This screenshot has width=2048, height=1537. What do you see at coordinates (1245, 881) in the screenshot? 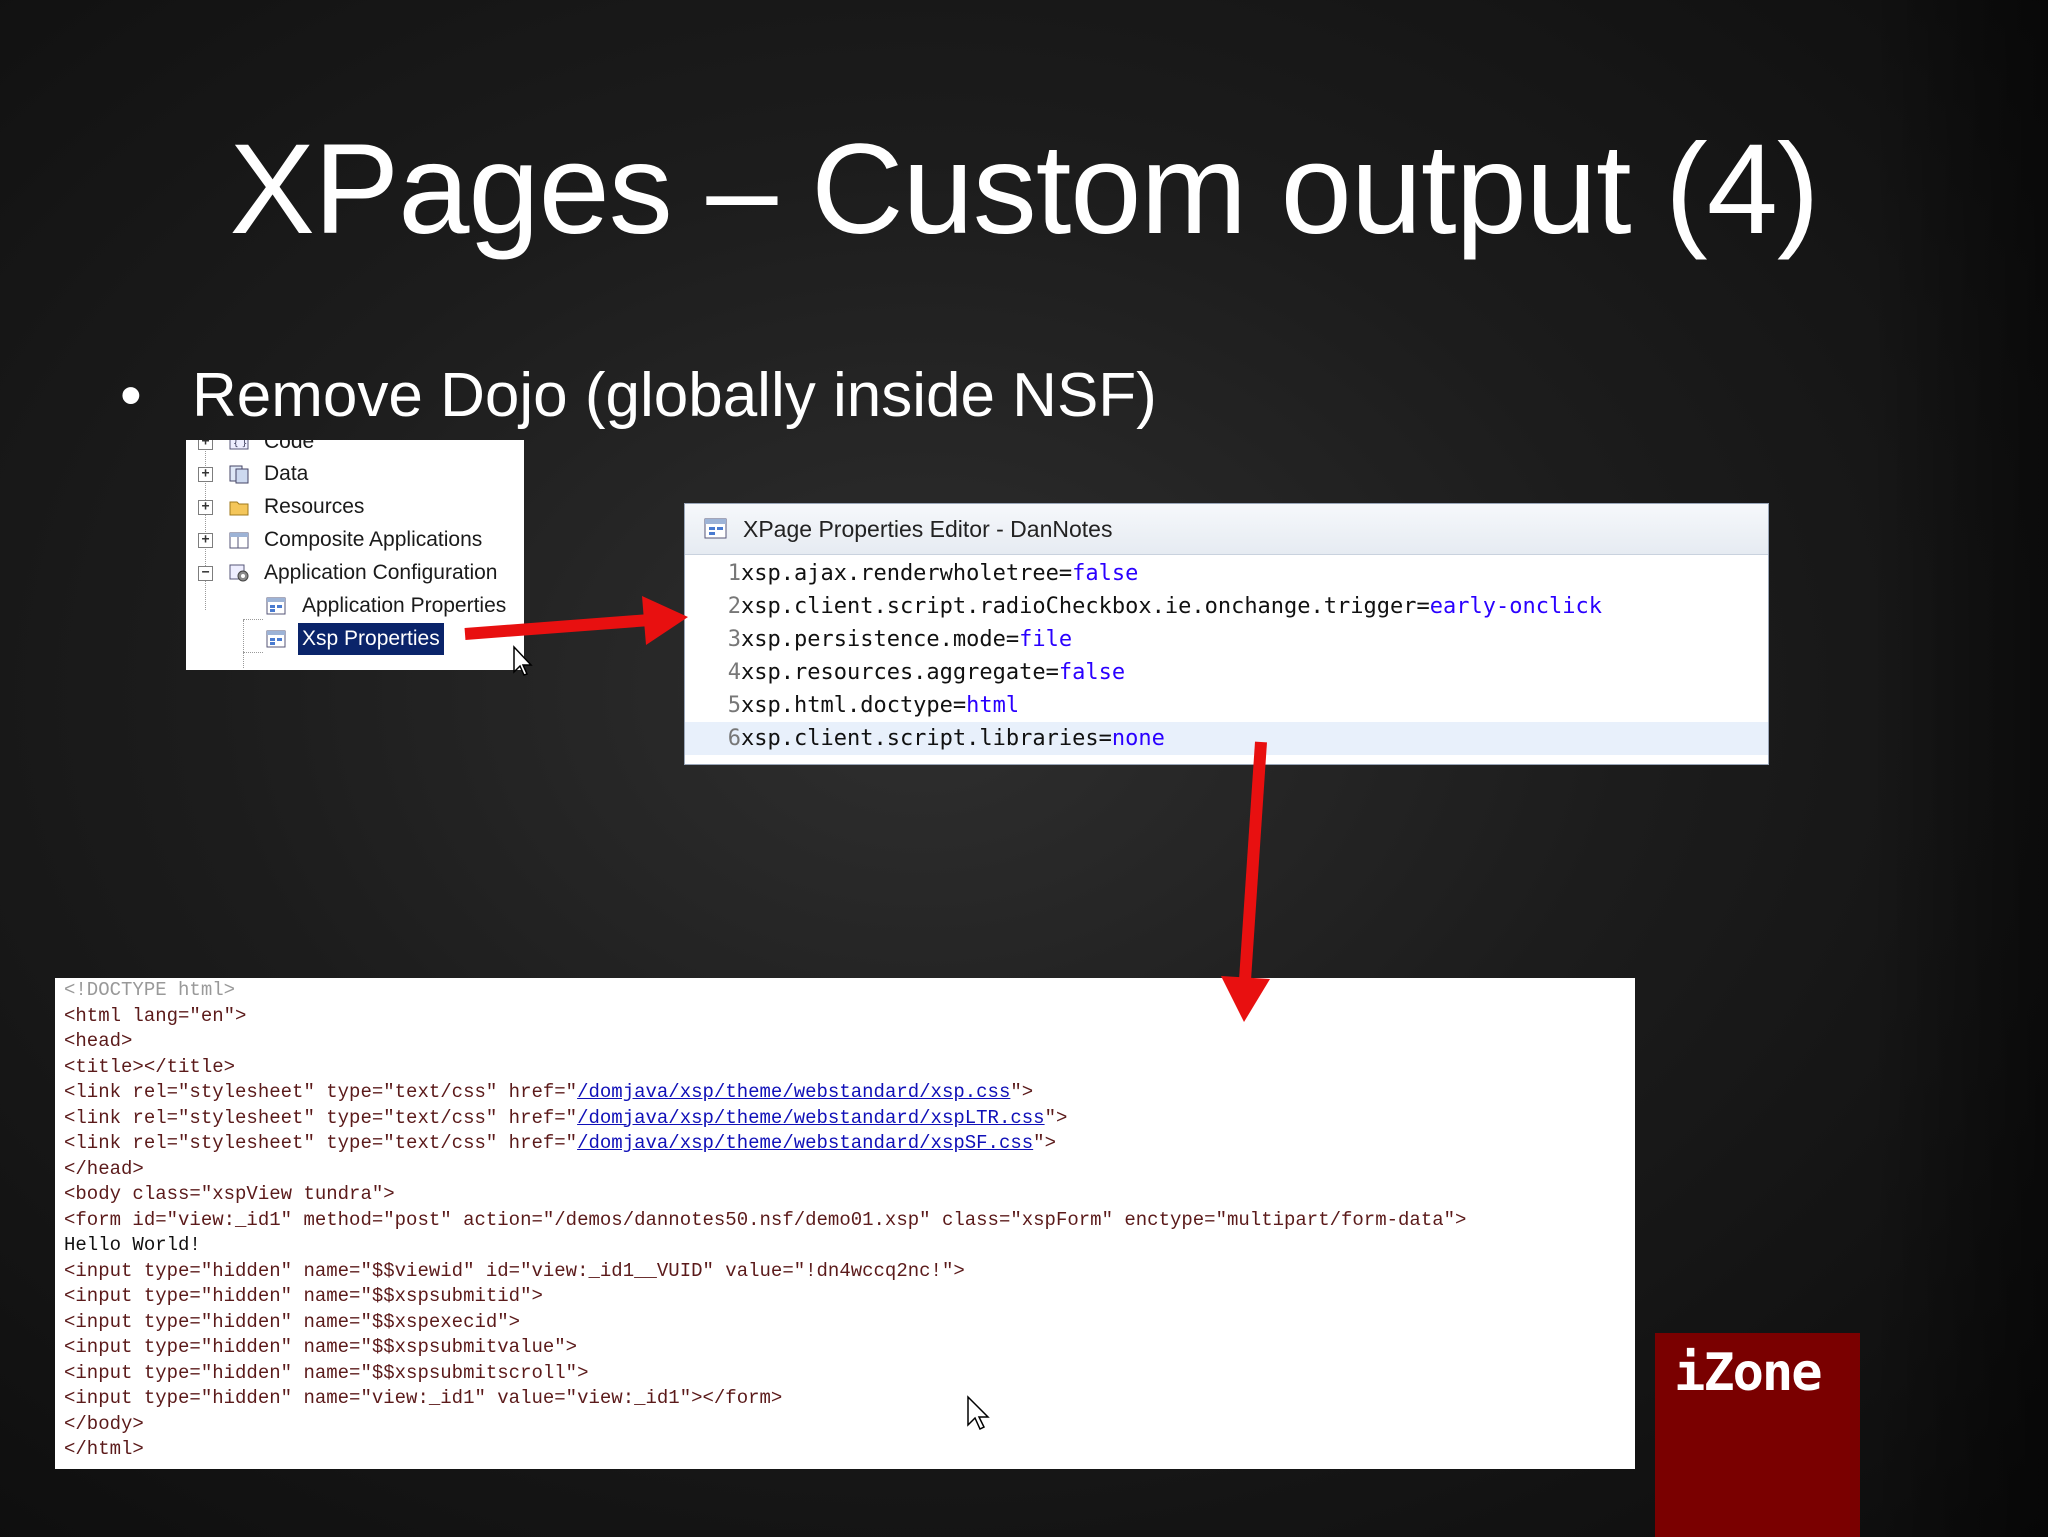
I see `red-arrow-down` at bounding box center [1245, 881].